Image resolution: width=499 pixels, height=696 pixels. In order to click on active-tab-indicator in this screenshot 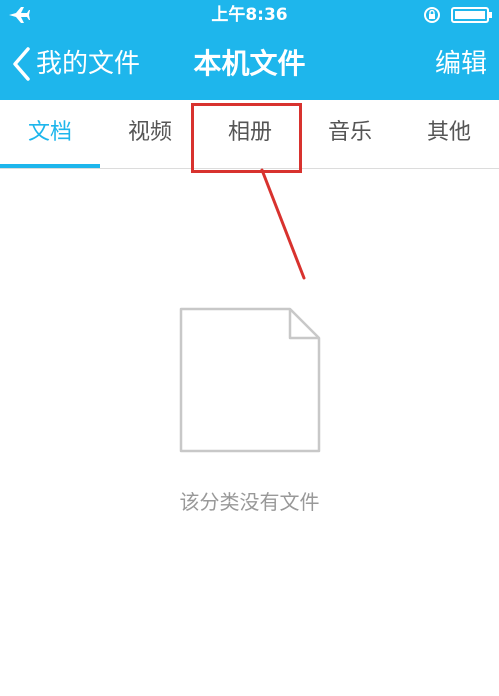, I will do `click(50, 166)`.